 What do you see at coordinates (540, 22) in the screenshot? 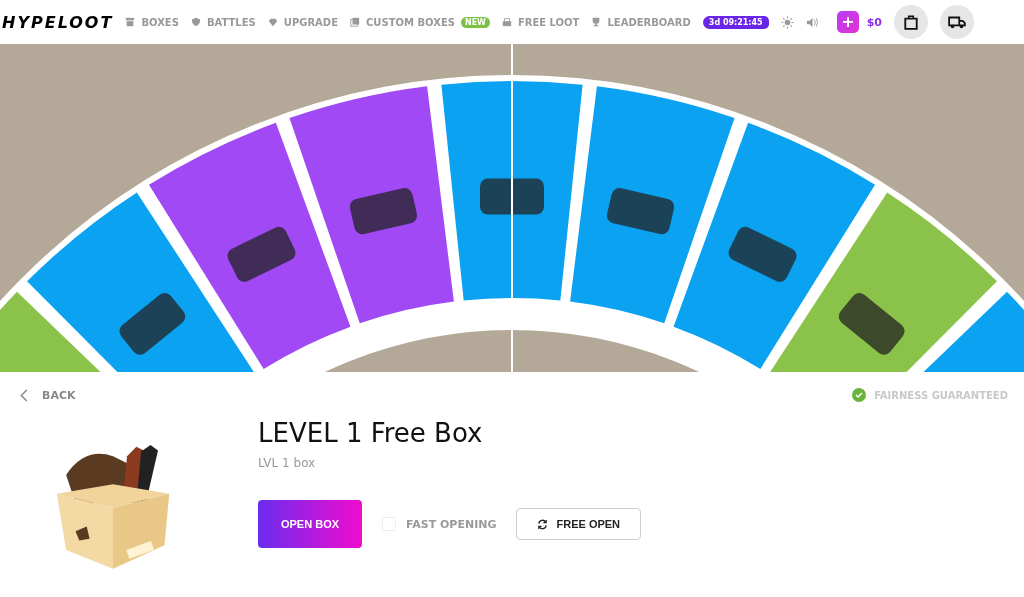
I see `nav-link: FREE LOOT` at bounding box center [540, 22].